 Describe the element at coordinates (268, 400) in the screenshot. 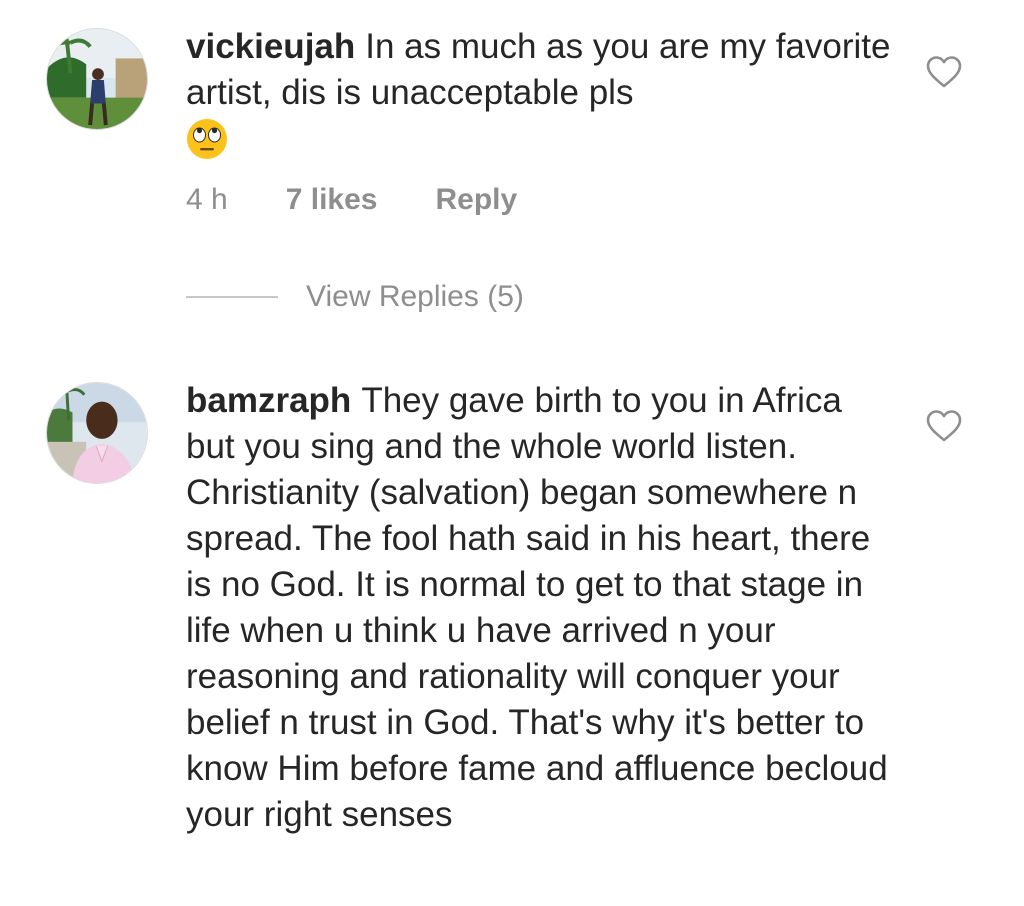

I see `comment-username: bamzraph` at that location.